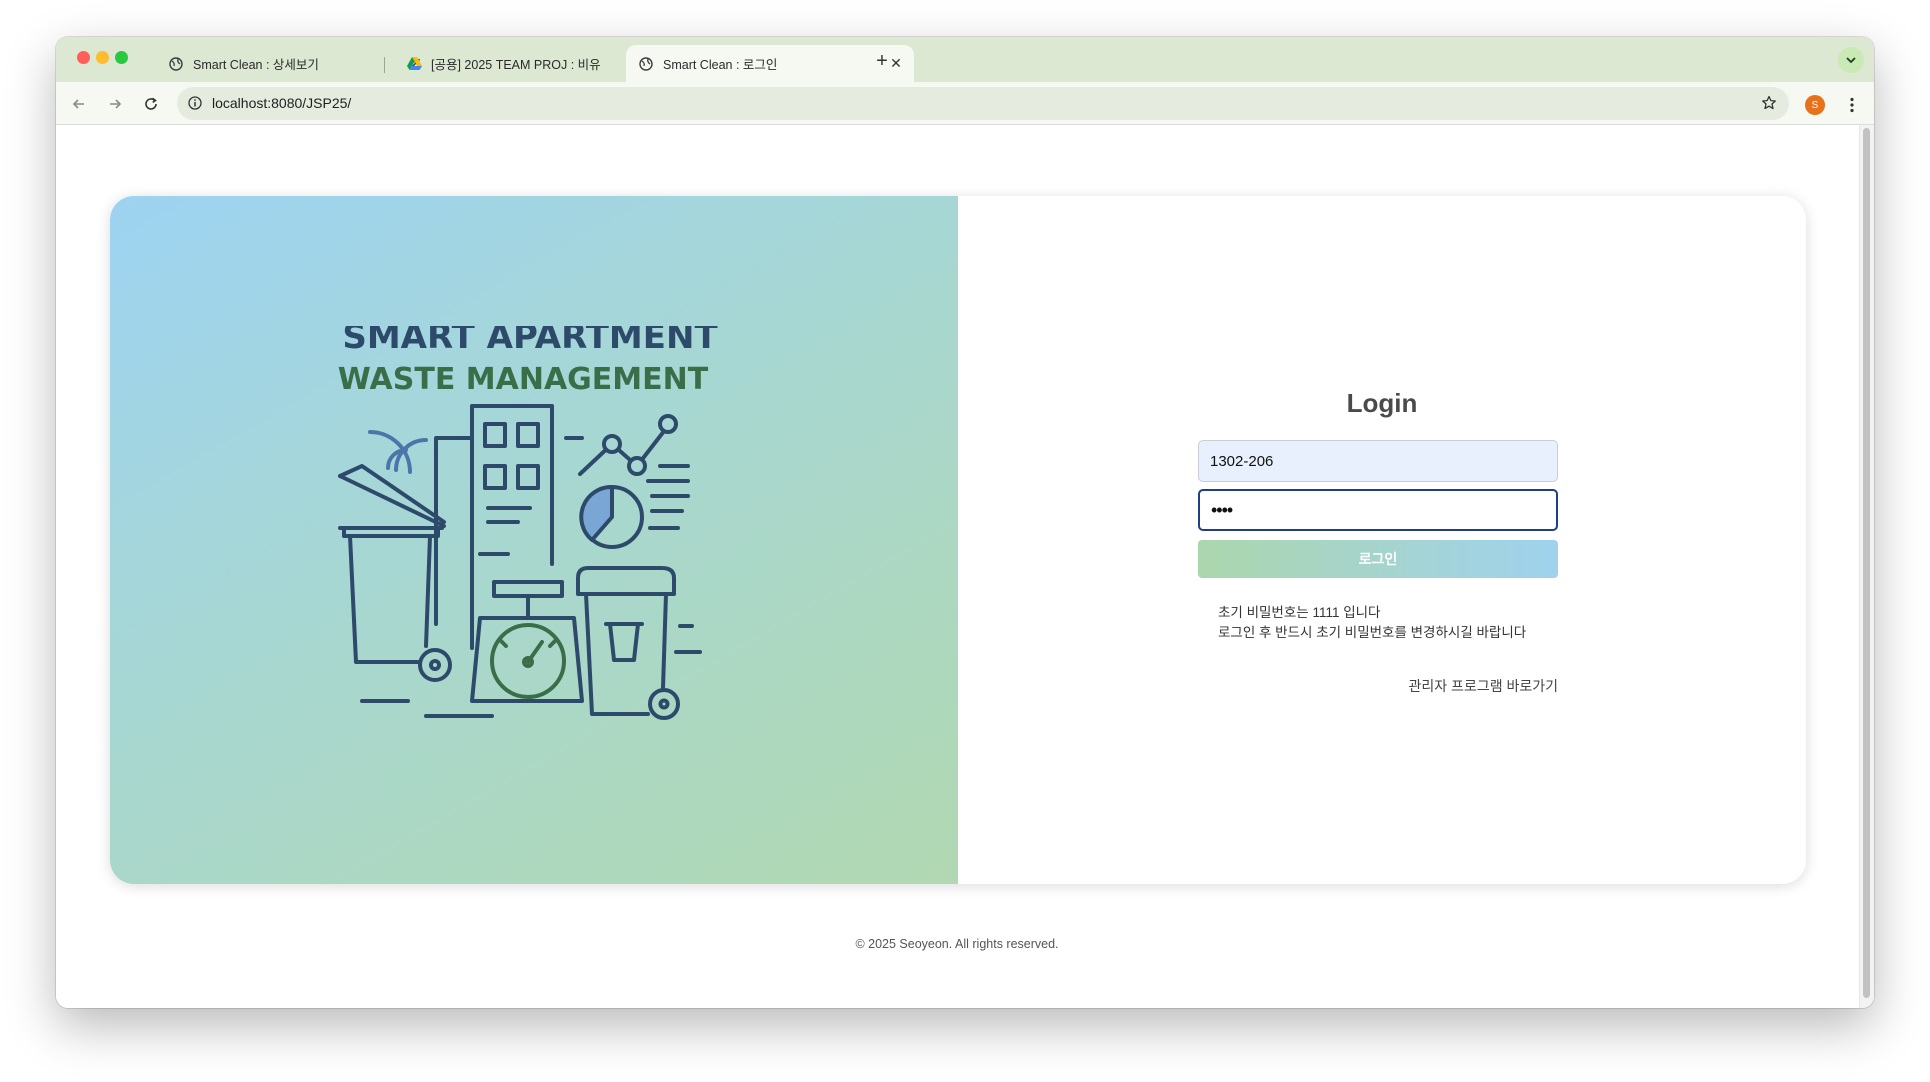  I want to click on tab-search-button, so click(1851, 60).